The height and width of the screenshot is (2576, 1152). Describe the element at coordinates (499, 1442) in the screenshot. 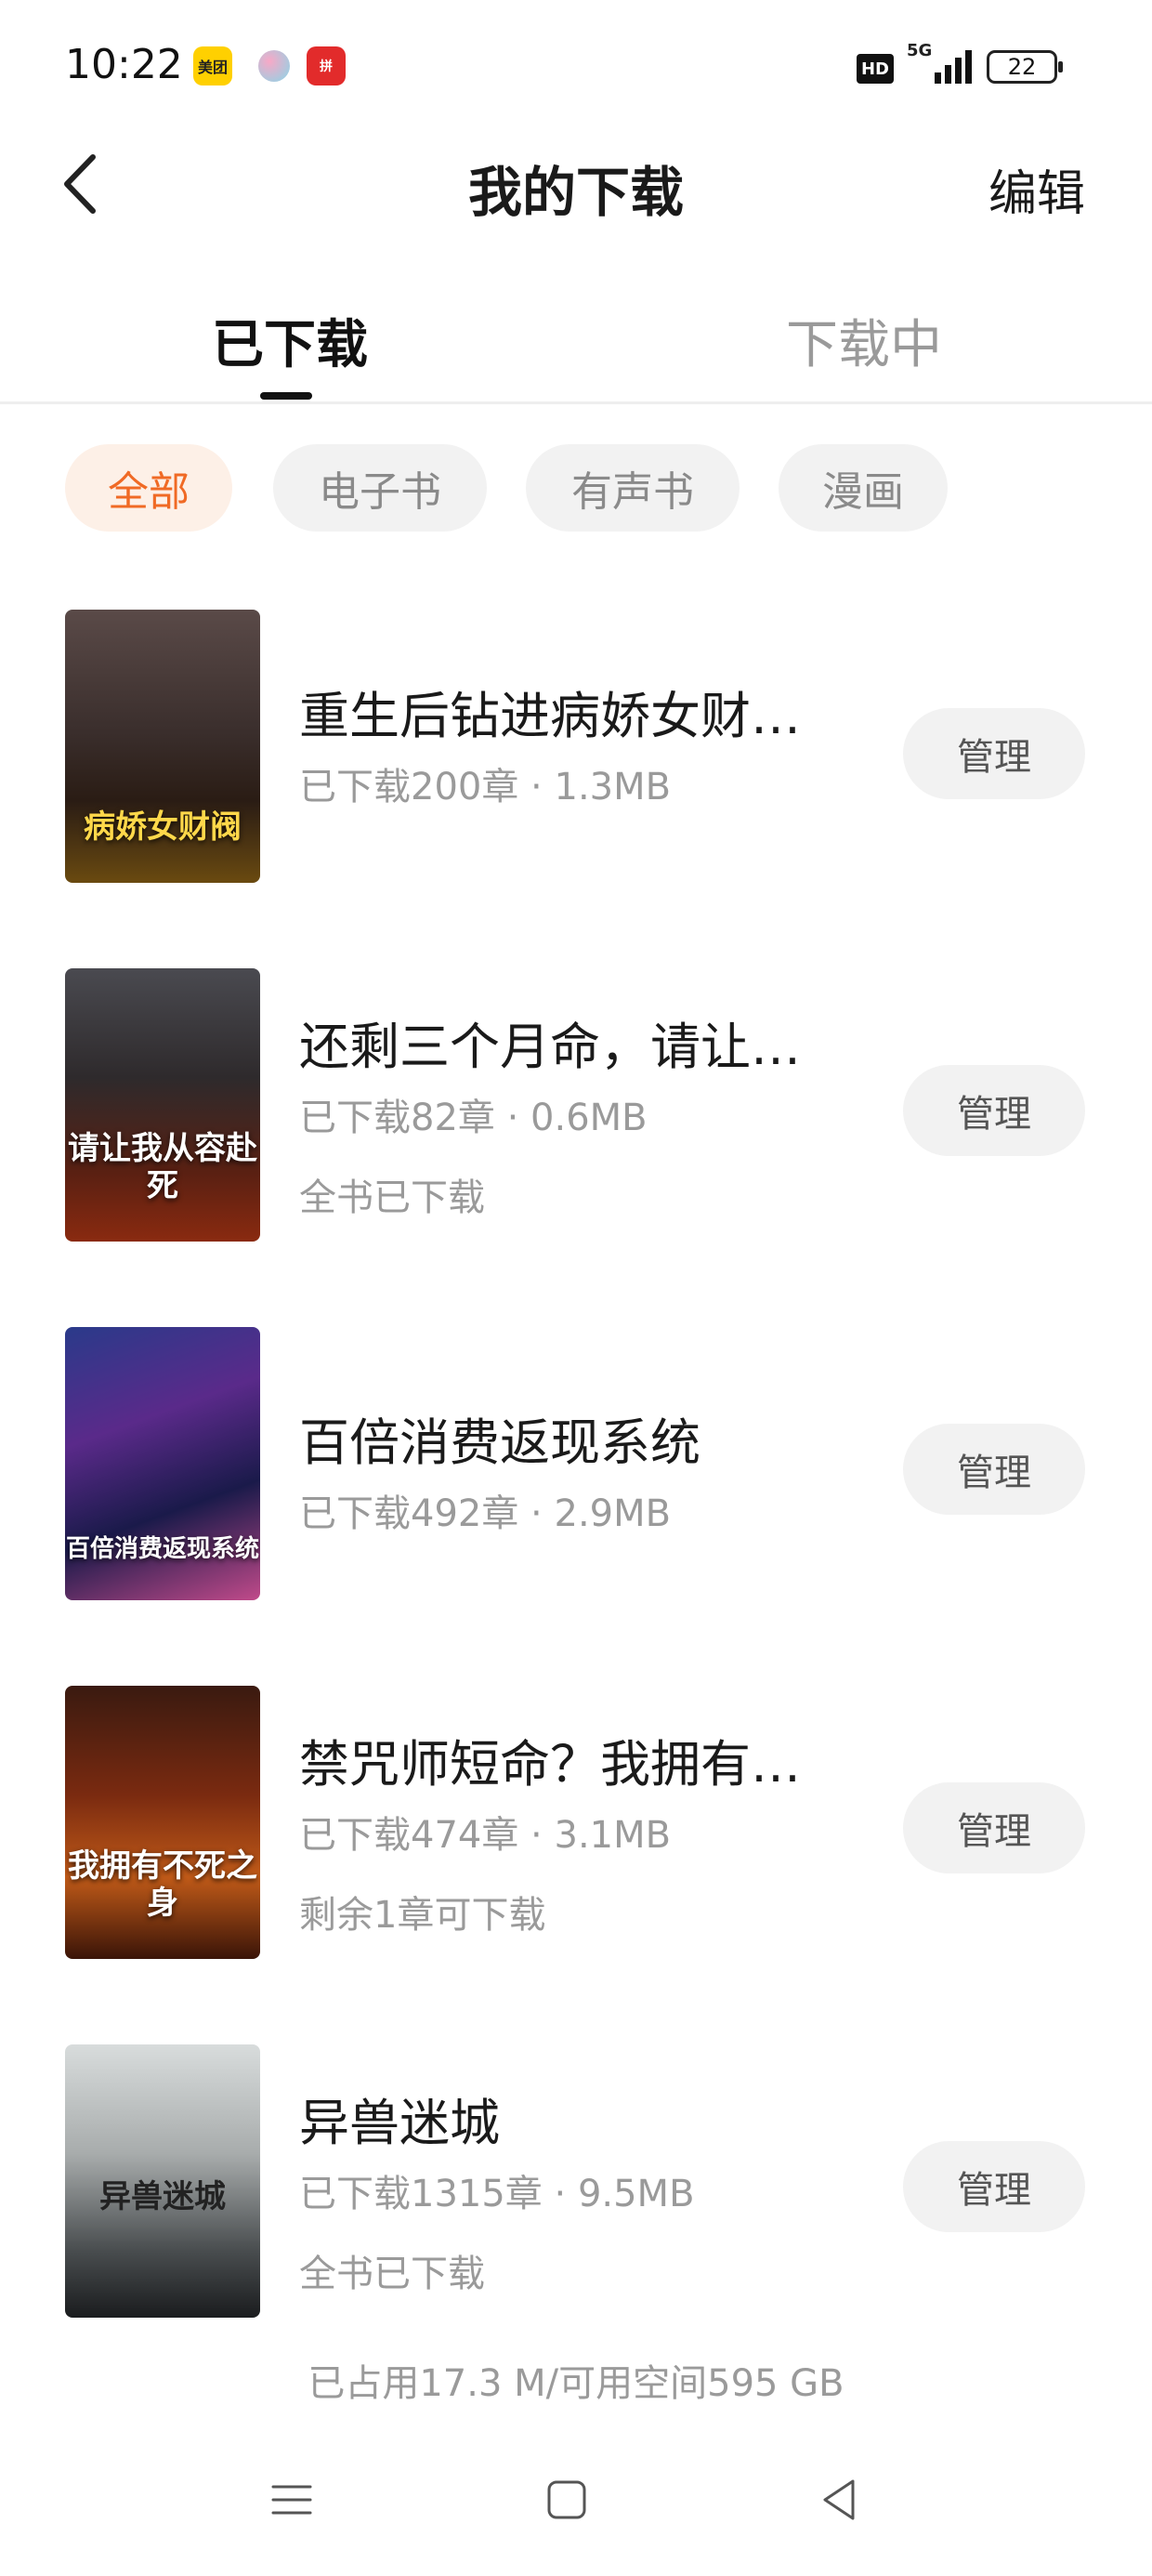

I see `book-title: 百倍消费返现系统` at that location.